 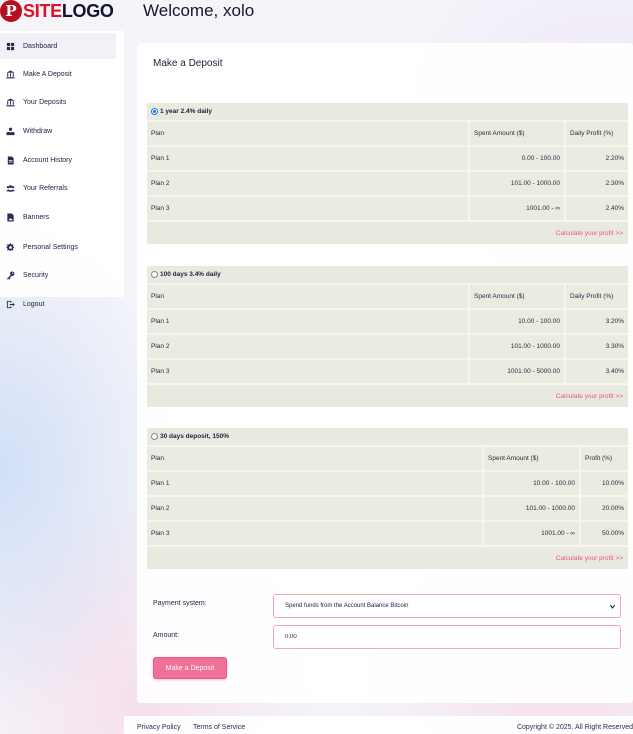 What do you see at coordinates (596, 157) in the screenshot?
I see `profit-cell: 2.20%` at bounding box center [596, 157].